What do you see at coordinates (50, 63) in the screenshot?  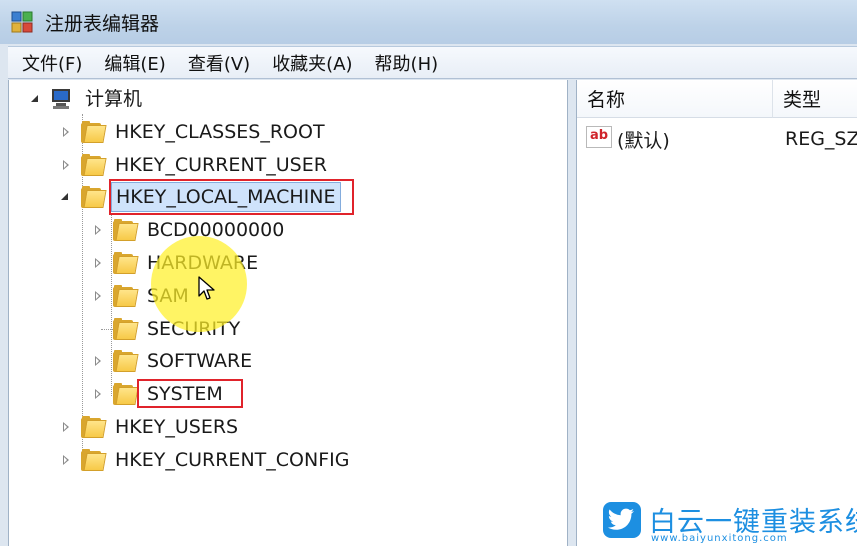 I see `menu-file: 文件(F)` at bounding box center [50, 63].